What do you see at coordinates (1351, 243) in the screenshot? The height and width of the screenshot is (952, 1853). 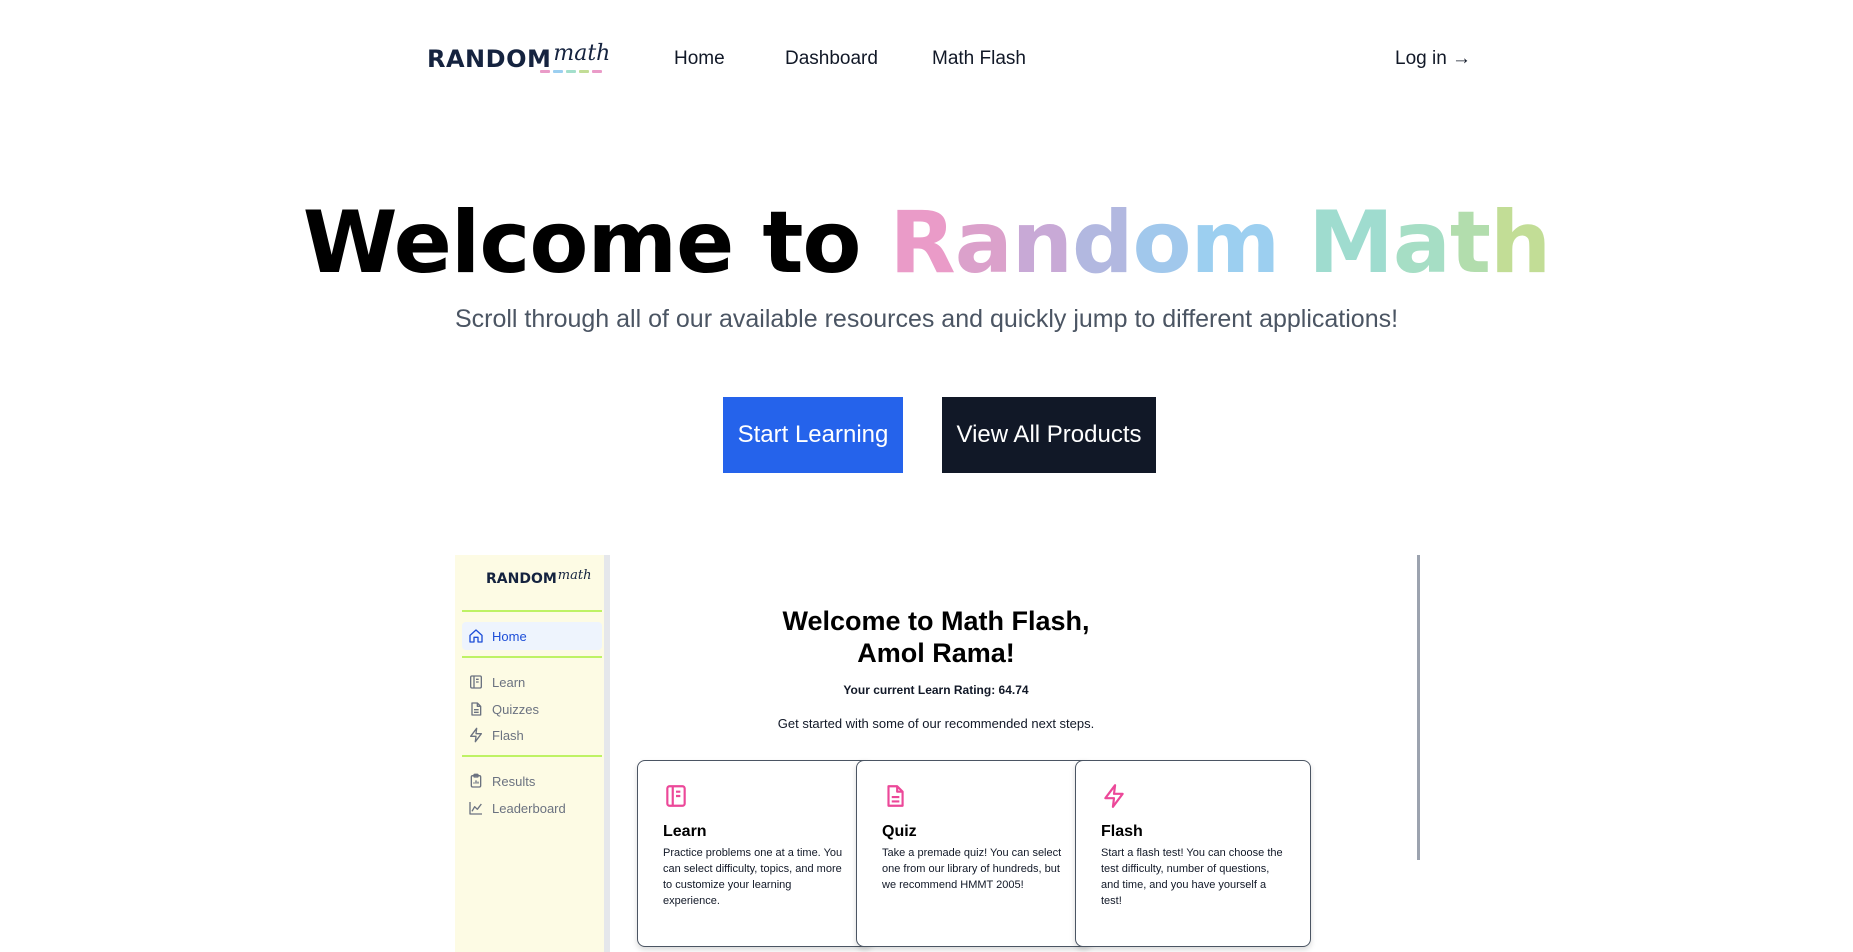 I see `hero-title-letter: M` at bounding box center [1351, 243].